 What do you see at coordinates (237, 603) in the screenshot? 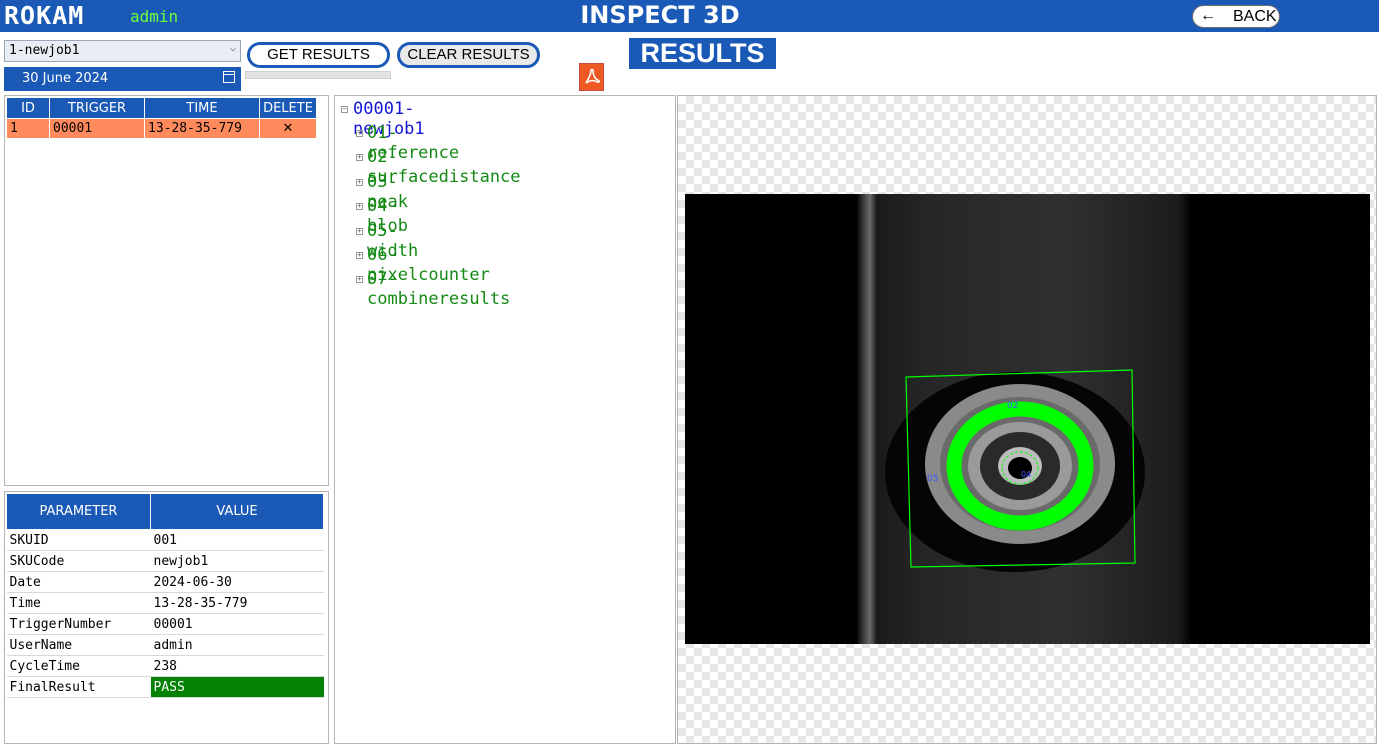
I see `param-value: 13-28-35-779` at bounding box center [237, 603].